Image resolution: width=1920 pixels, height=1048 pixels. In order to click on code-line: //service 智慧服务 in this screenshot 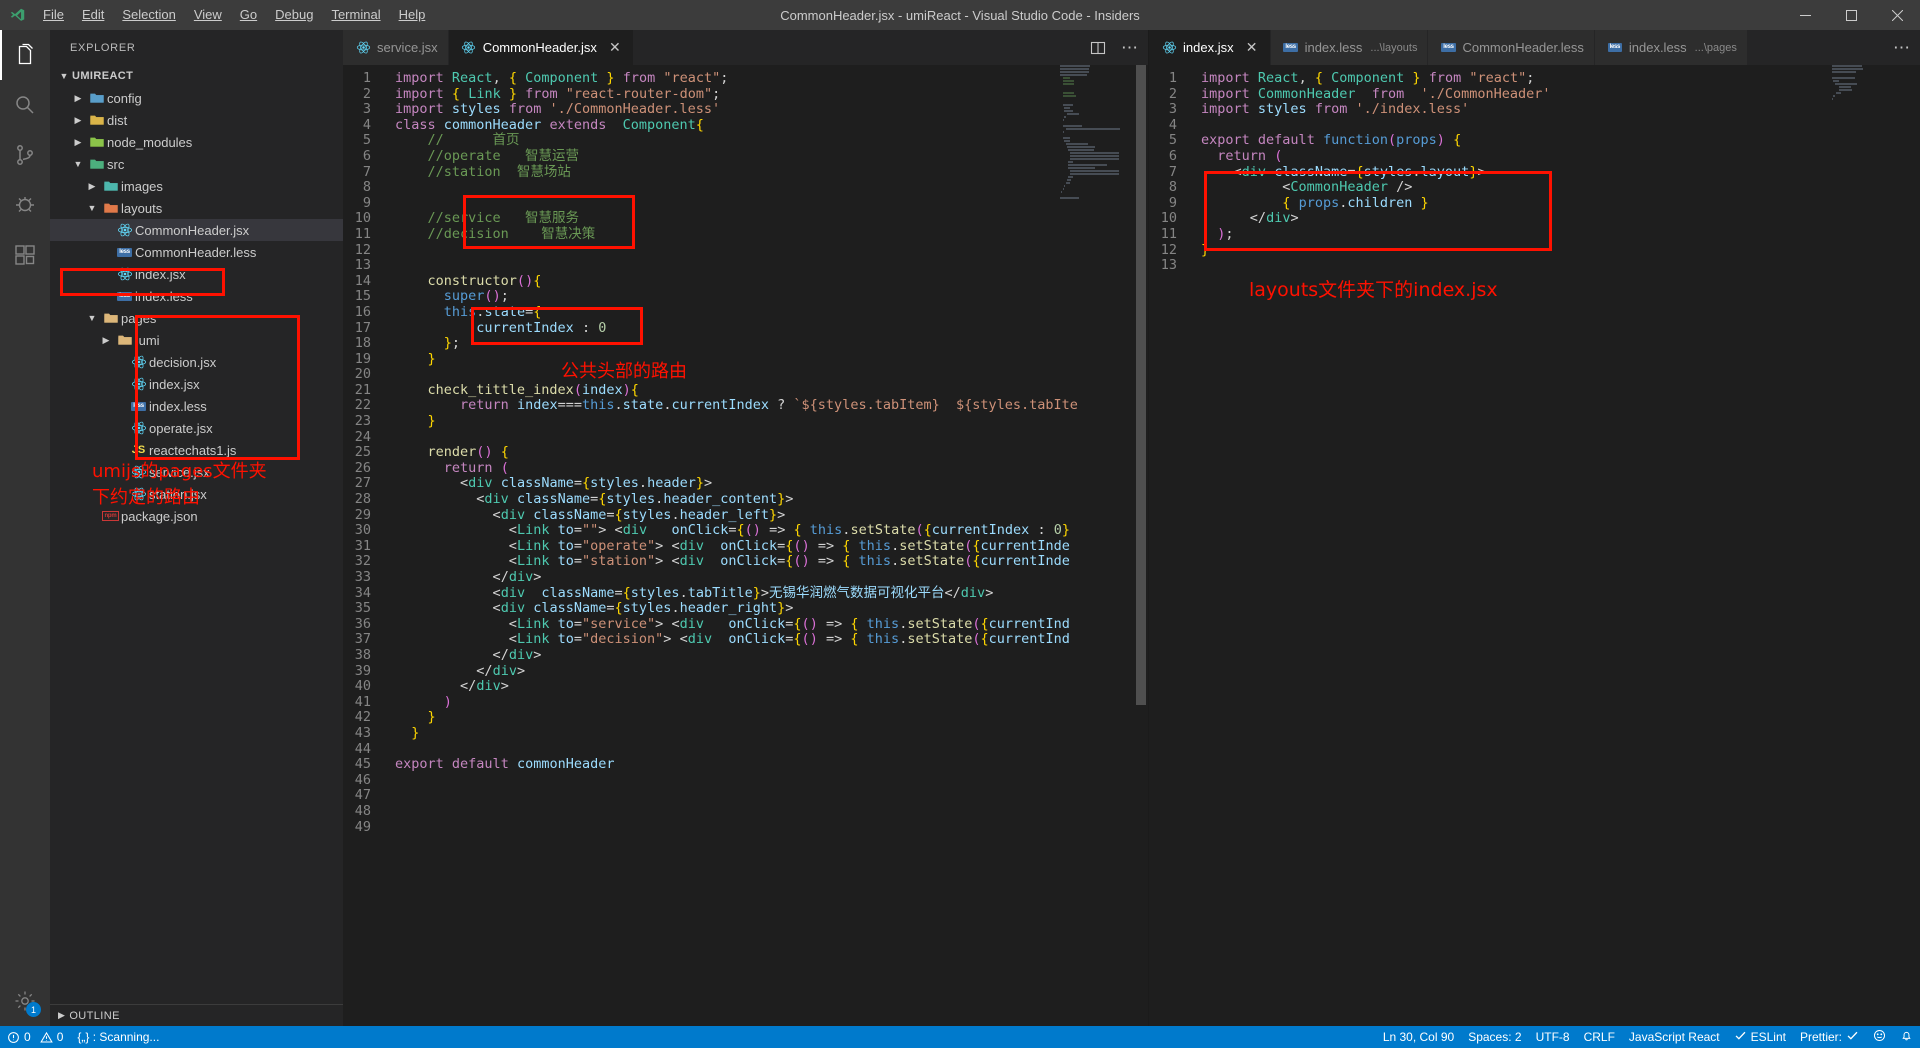, I will do `click(771, 219)`.